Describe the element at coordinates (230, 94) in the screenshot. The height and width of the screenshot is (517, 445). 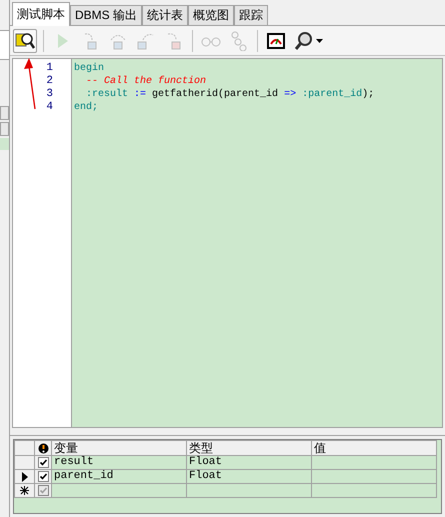
I see `code-line: :result := getfatherid(parent_id => :parent_id);` at that location.